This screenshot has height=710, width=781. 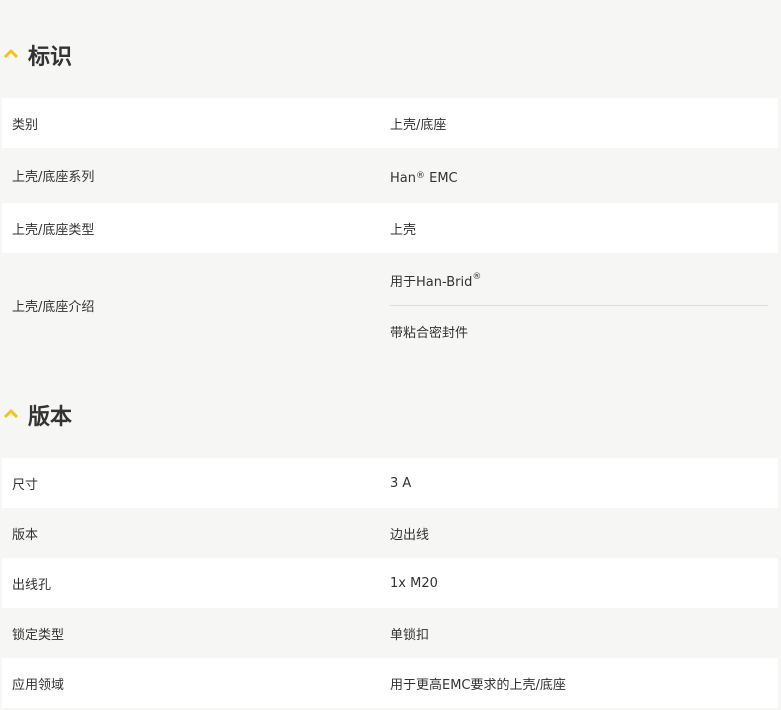 I want to click on row-value: 用于更高EMC要求的上壳/底座, so click(x=478, y=685).